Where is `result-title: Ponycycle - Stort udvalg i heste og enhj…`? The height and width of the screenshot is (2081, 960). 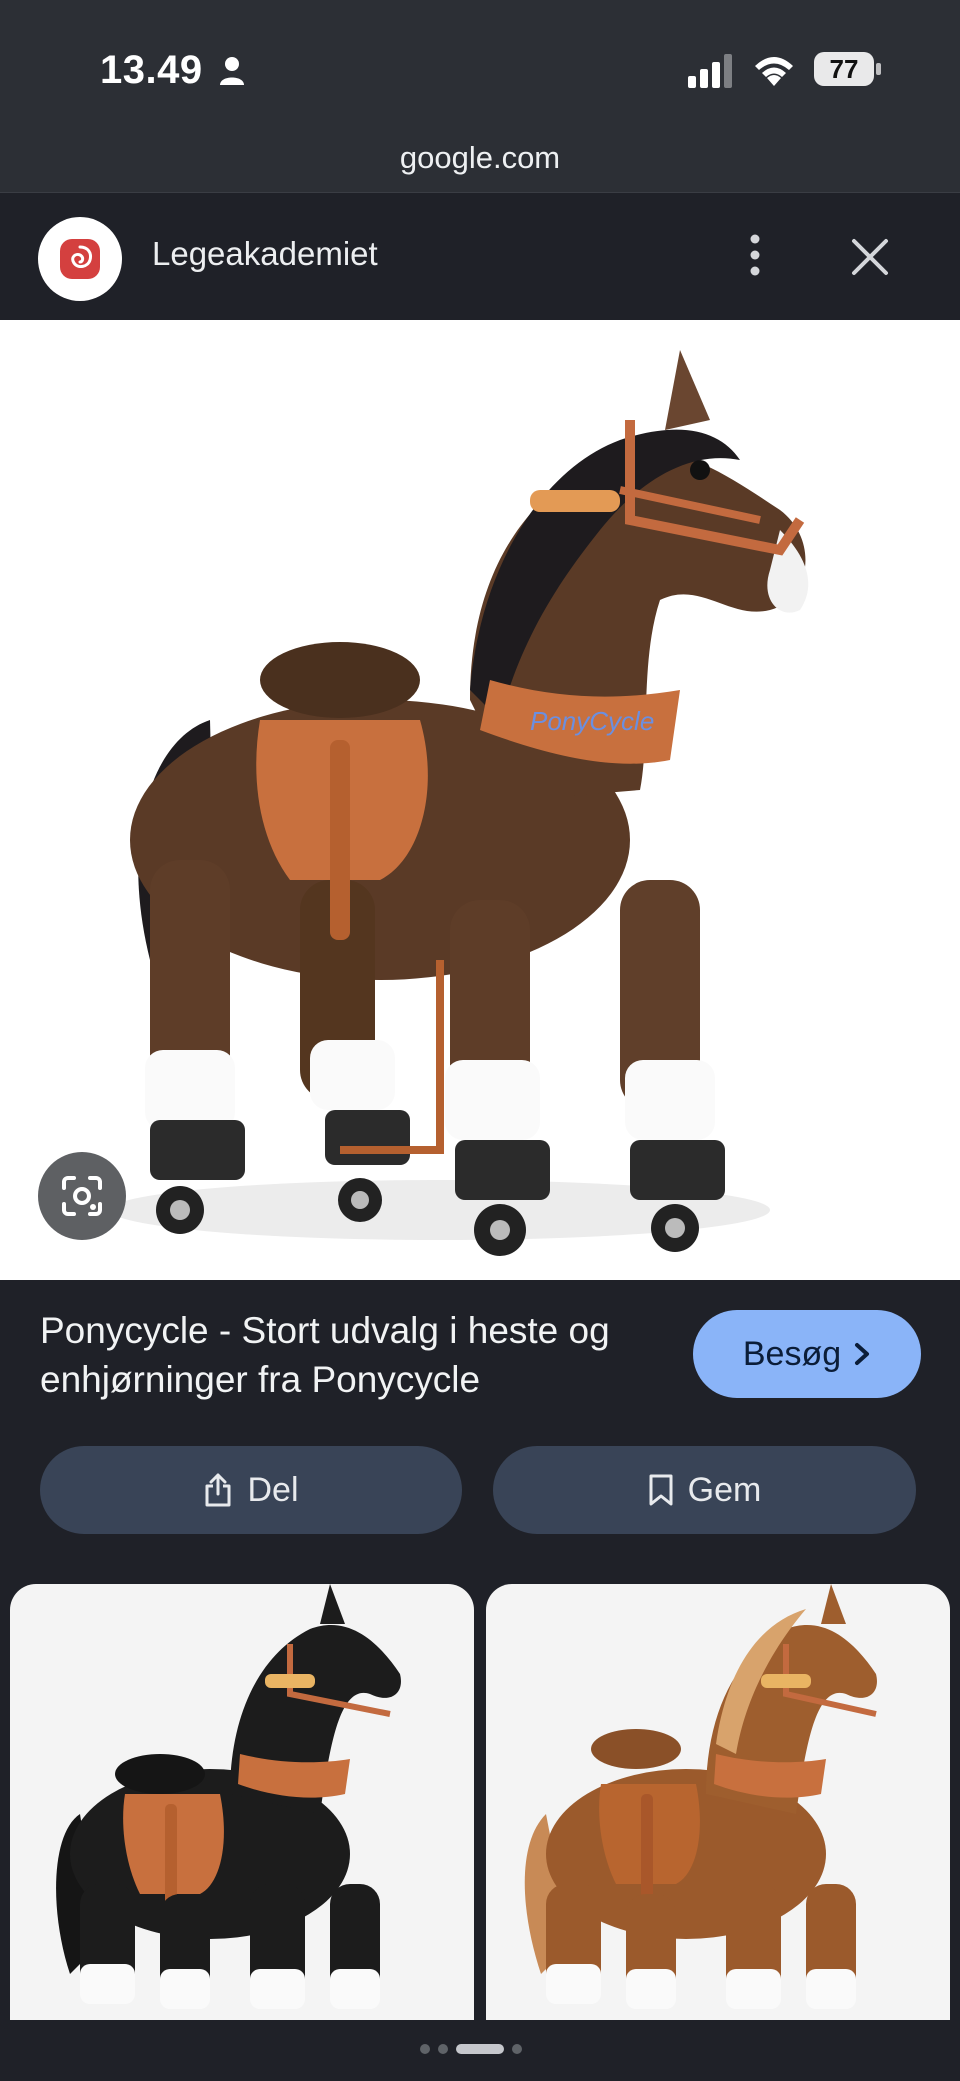 result-title: Ponycycle - Stort udvalg i heste og enhj… is located at coordinates (355, 1355).